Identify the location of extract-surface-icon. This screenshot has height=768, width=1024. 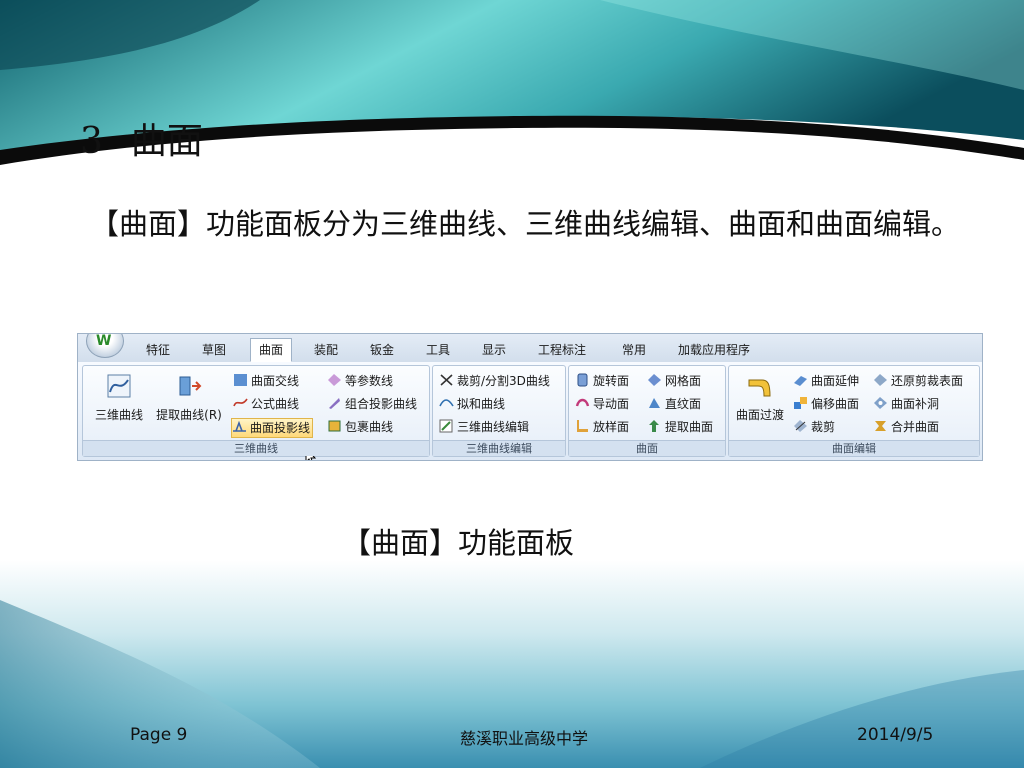
(654, 426).